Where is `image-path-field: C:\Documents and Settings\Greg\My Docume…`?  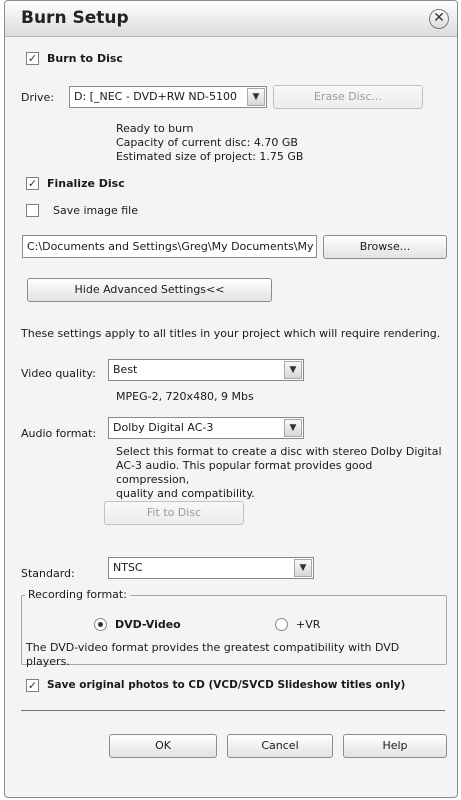
image-path-field: C:\Documents and Settings\Greg\My Docume… is located at coordinates (169, 246).